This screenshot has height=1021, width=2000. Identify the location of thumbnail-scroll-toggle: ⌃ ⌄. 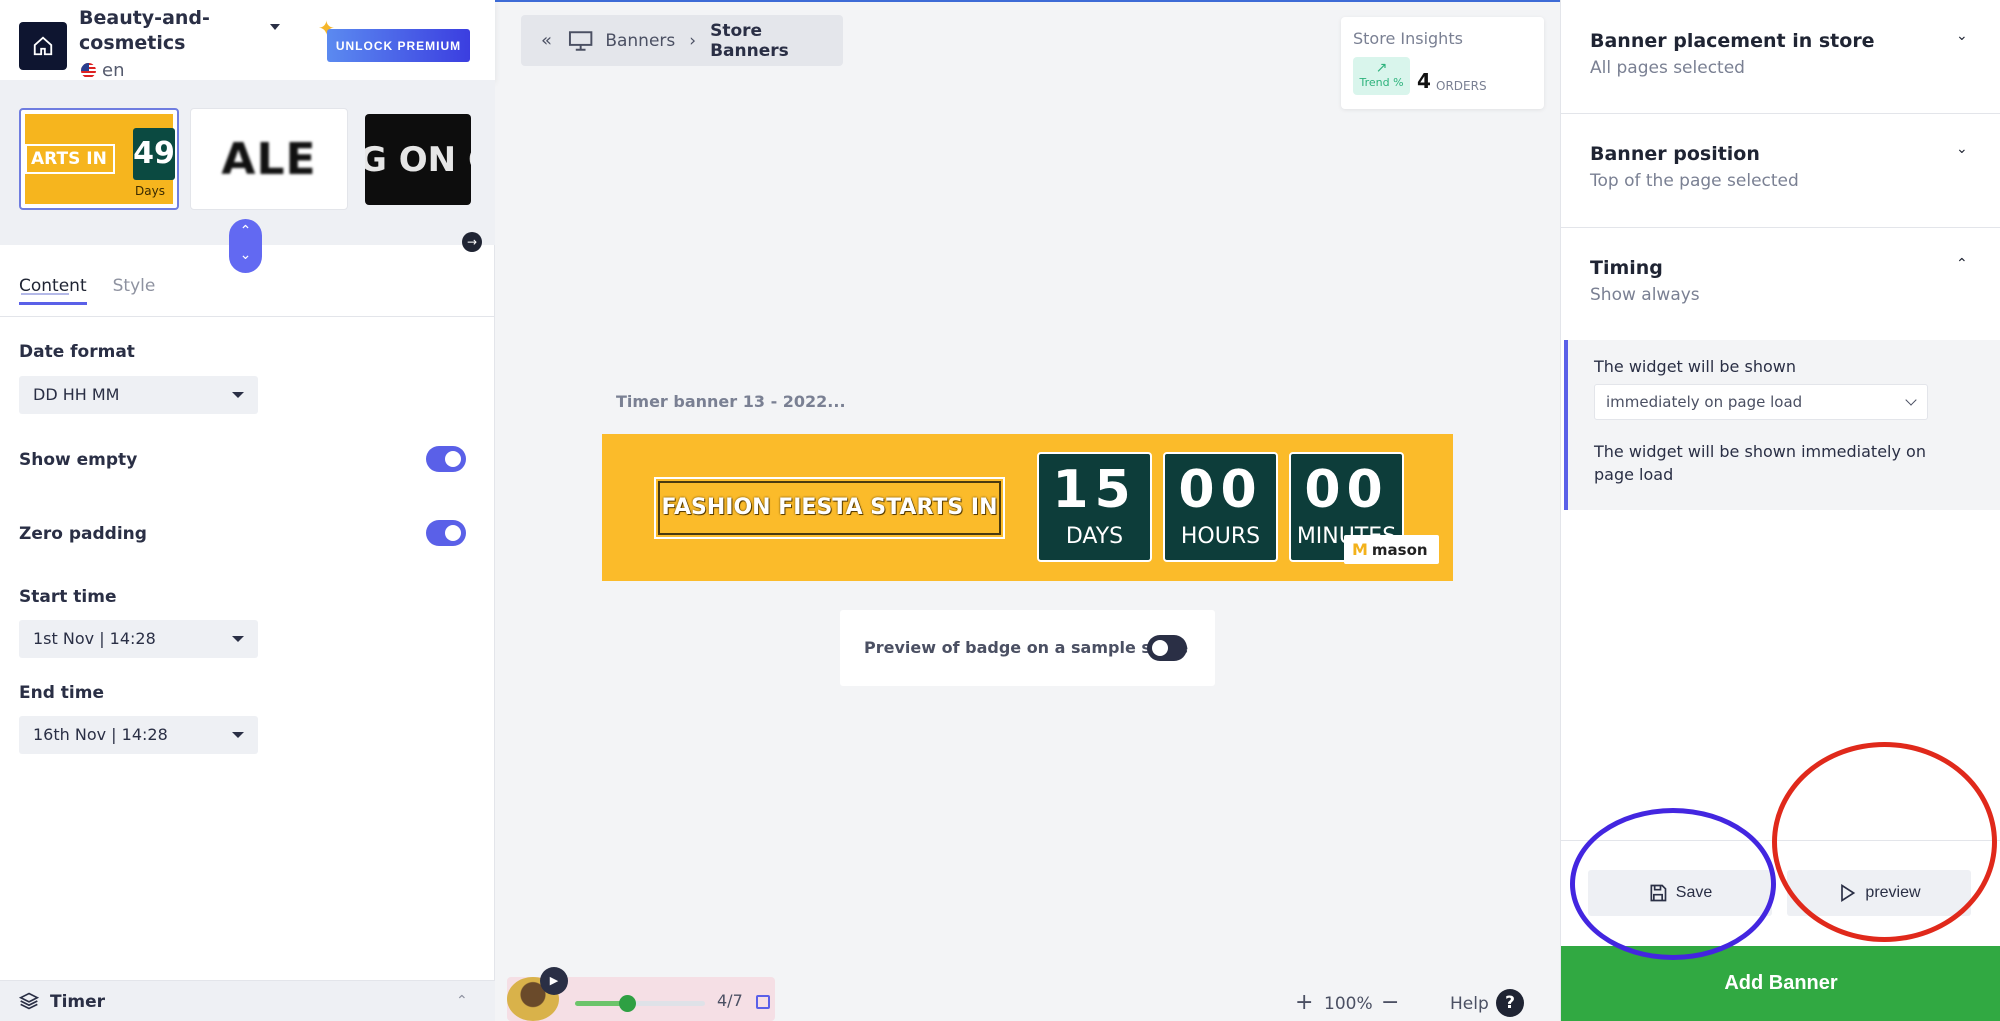
(245, 246).